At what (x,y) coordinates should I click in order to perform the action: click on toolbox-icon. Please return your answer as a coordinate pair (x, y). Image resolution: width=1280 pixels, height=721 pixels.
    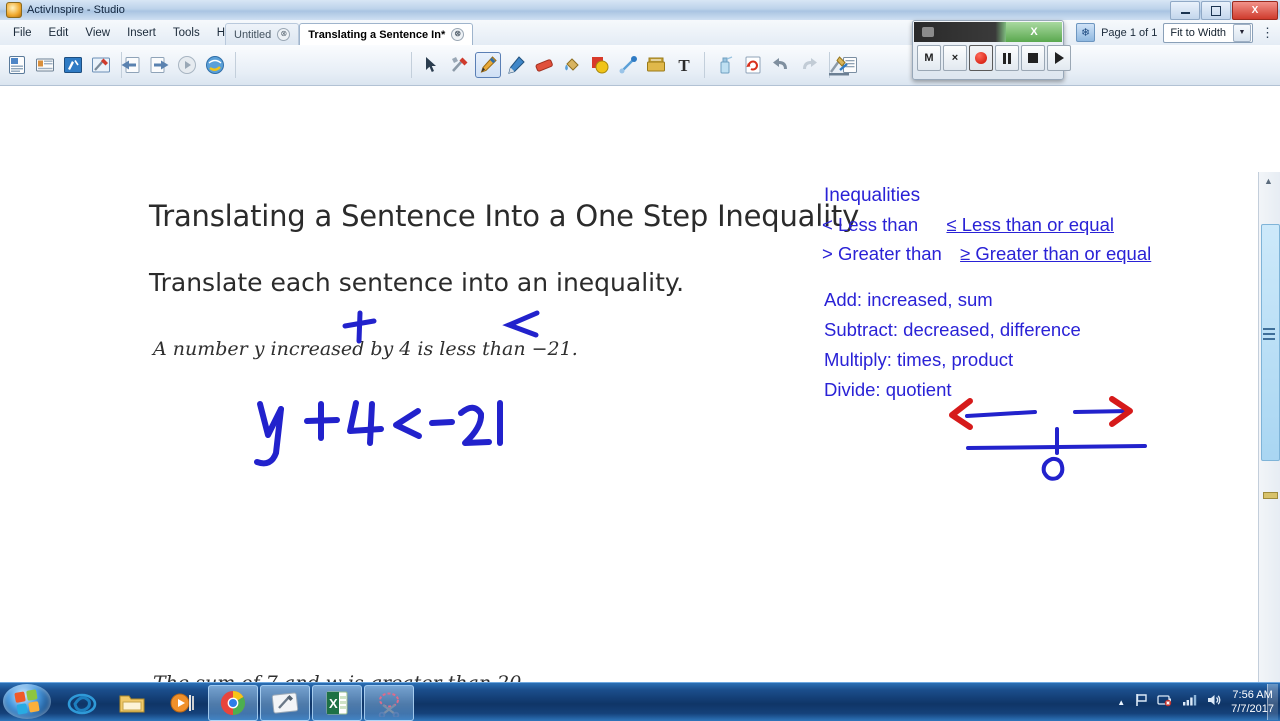
    Looking at the image, I should click on (839, 65).